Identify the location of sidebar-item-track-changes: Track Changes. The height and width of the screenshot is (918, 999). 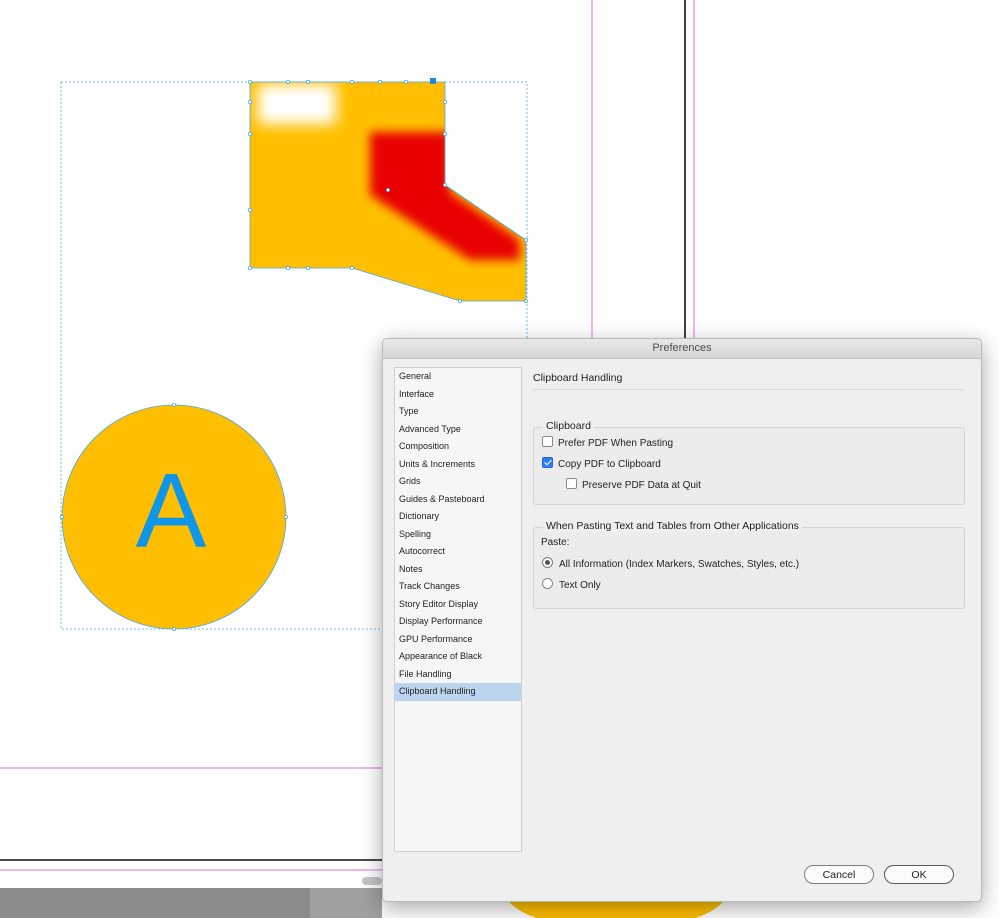
(458, 587).